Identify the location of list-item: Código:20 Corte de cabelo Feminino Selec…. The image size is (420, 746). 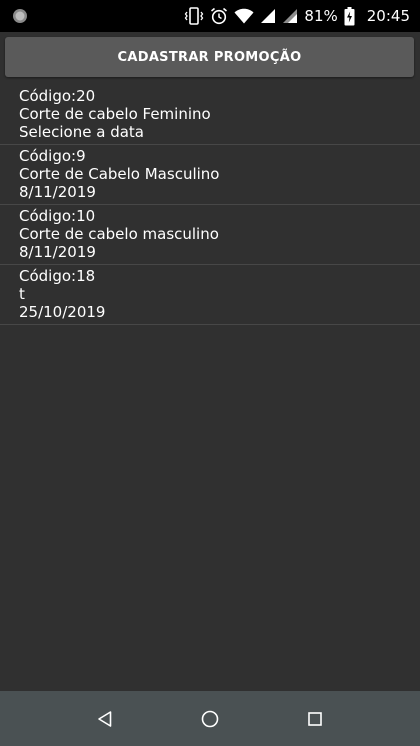
(210, 115).